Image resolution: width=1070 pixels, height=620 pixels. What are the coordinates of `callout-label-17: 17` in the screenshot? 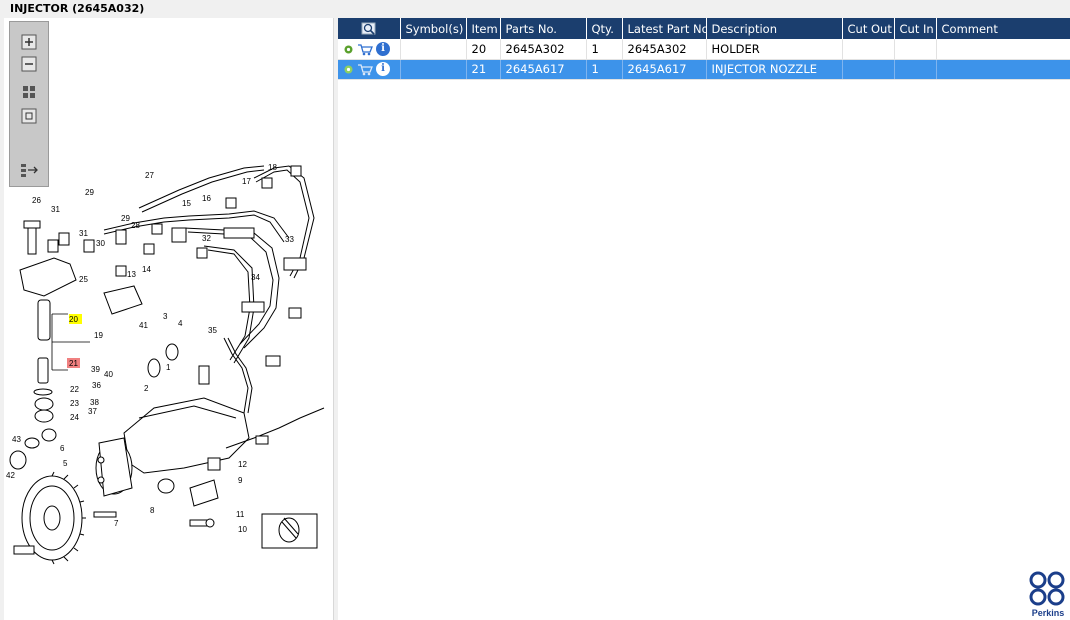 It's located at (246, 181).